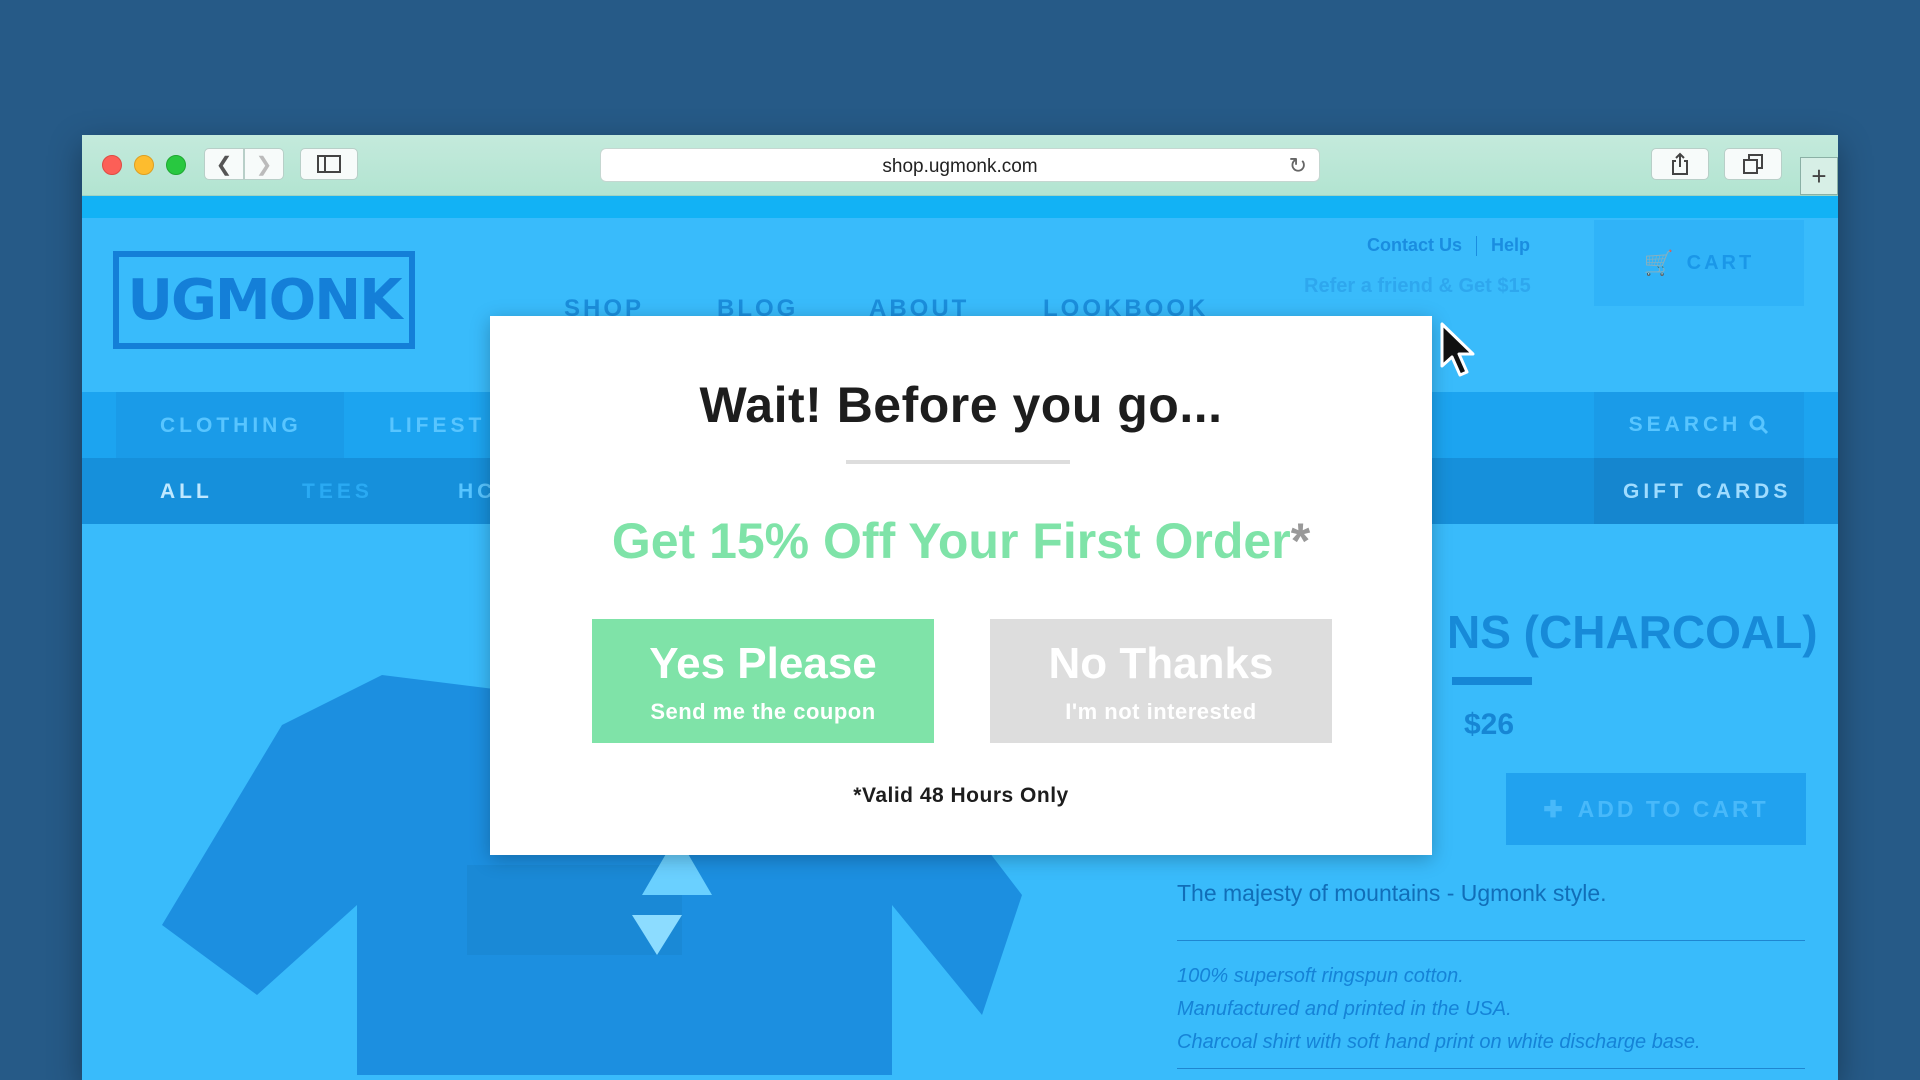 This screenshot has width=1920, height=1080. I want to click on site-logo: UGMONK, so click(264, 300).